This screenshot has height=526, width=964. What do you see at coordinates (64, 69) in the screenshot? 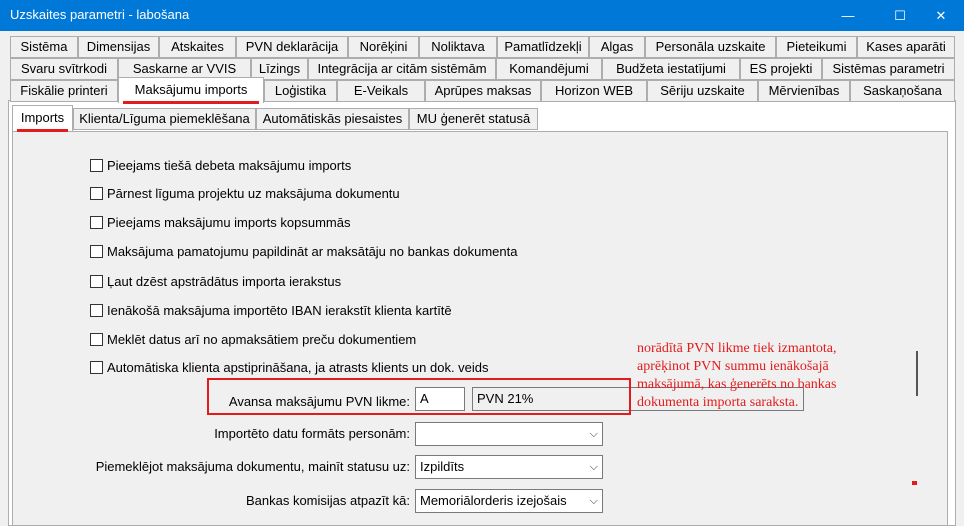
I see `tab-svaru-svitrkodi: Svaru svītrkodi` at bounding box center [64, 69].